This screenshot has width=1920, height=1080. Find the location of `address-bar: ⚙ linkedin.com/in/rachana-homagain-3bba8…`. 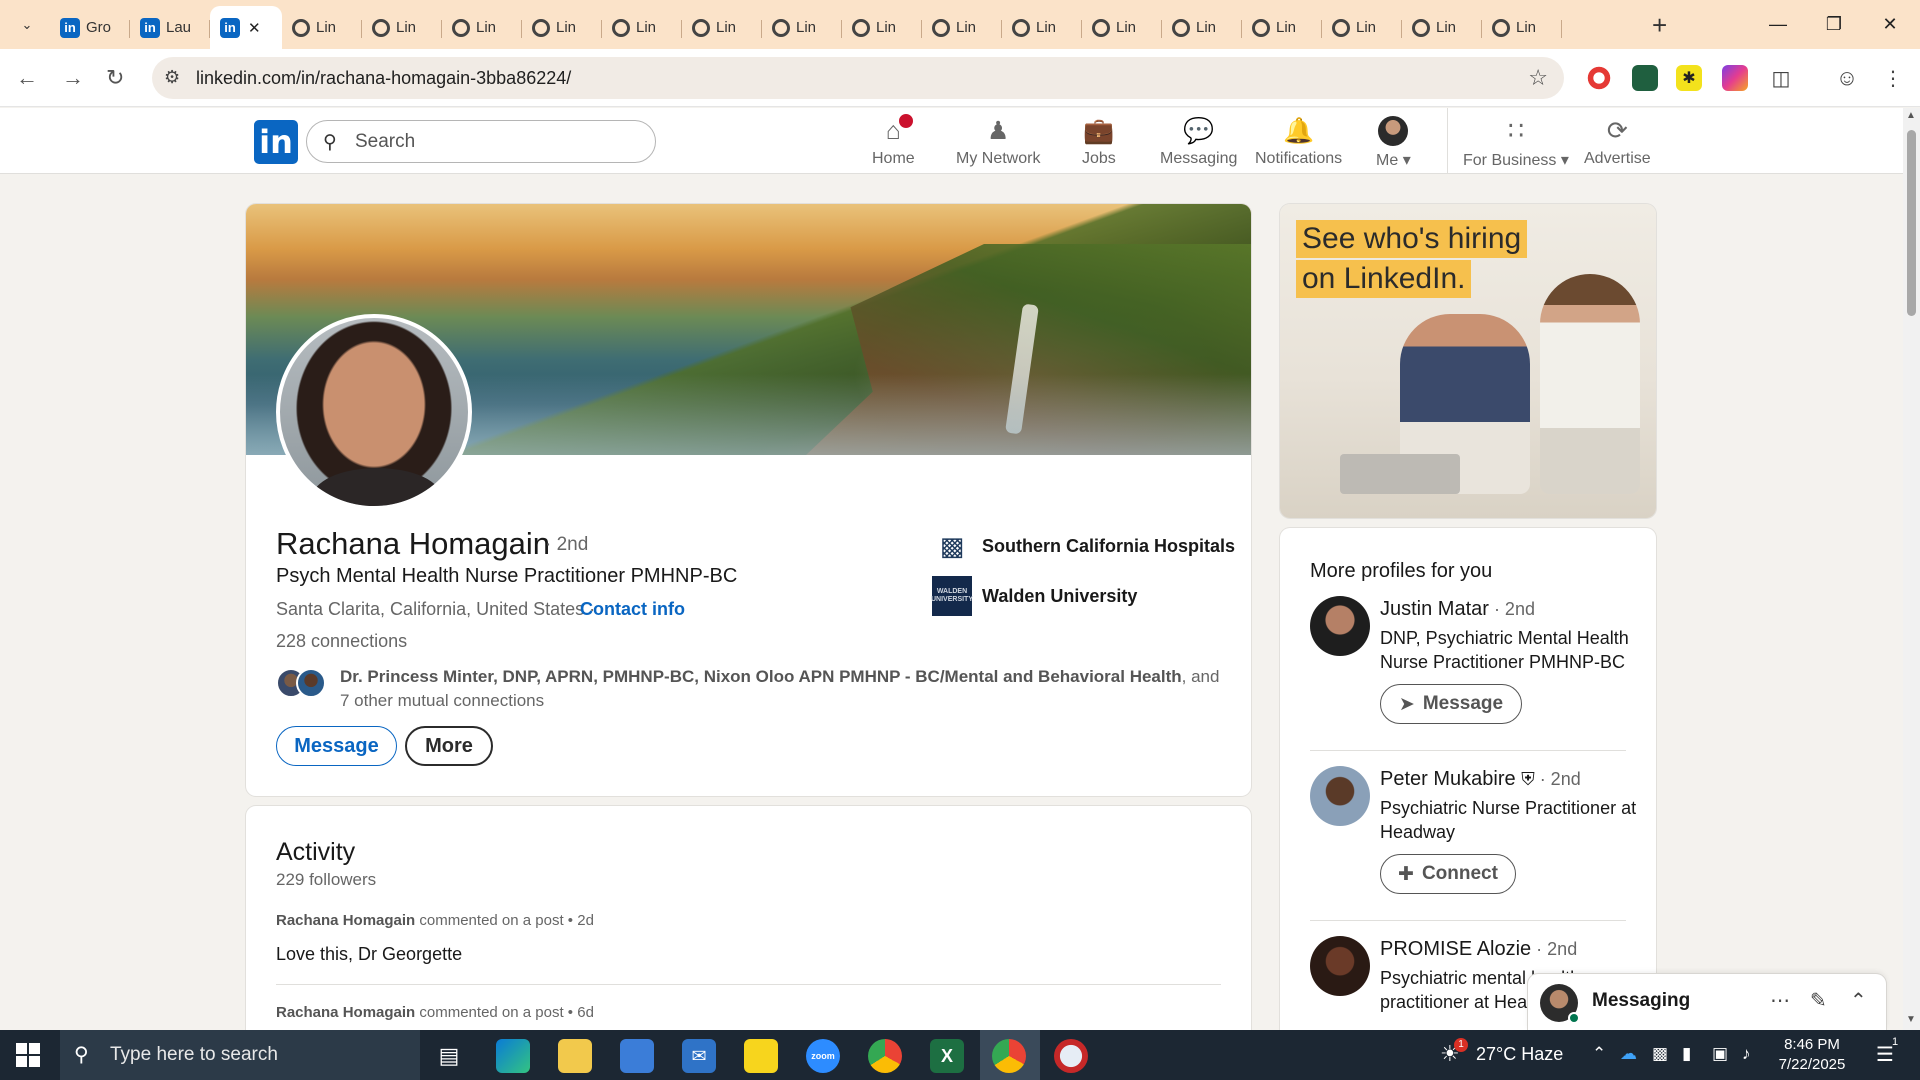

address-bar: ⚙ linkedin.com/in/rachana-homagain-3bba8… is located at coordinates (858, 78).